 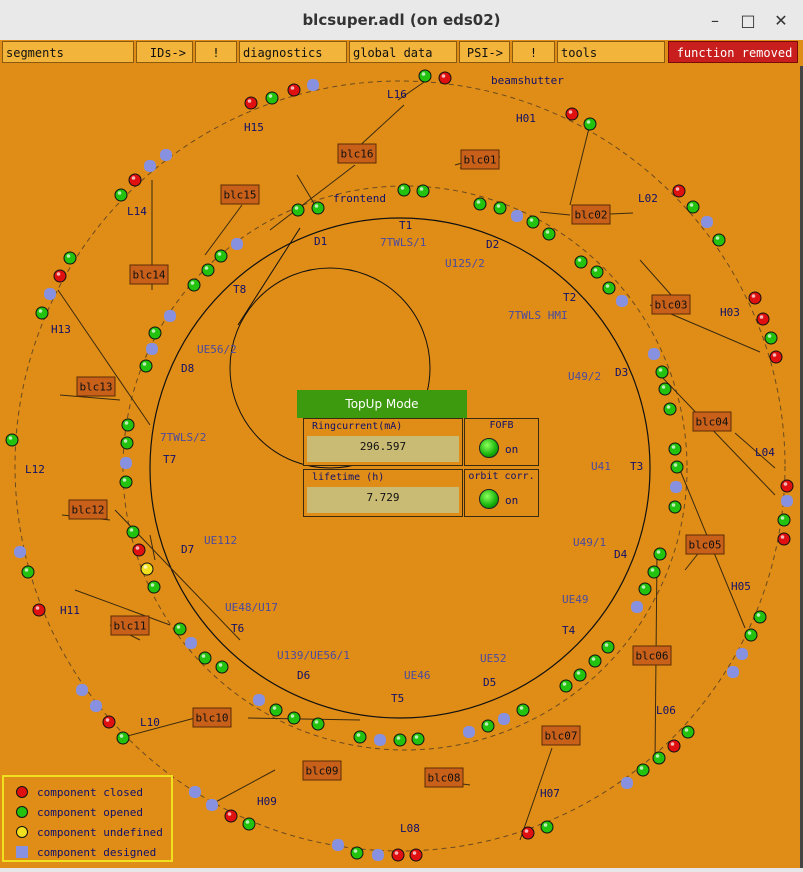 What do you see at coordinates (480, 159) in the screenshot?
I see `blc-button-01: blc01` at bounding box center [480, 159].